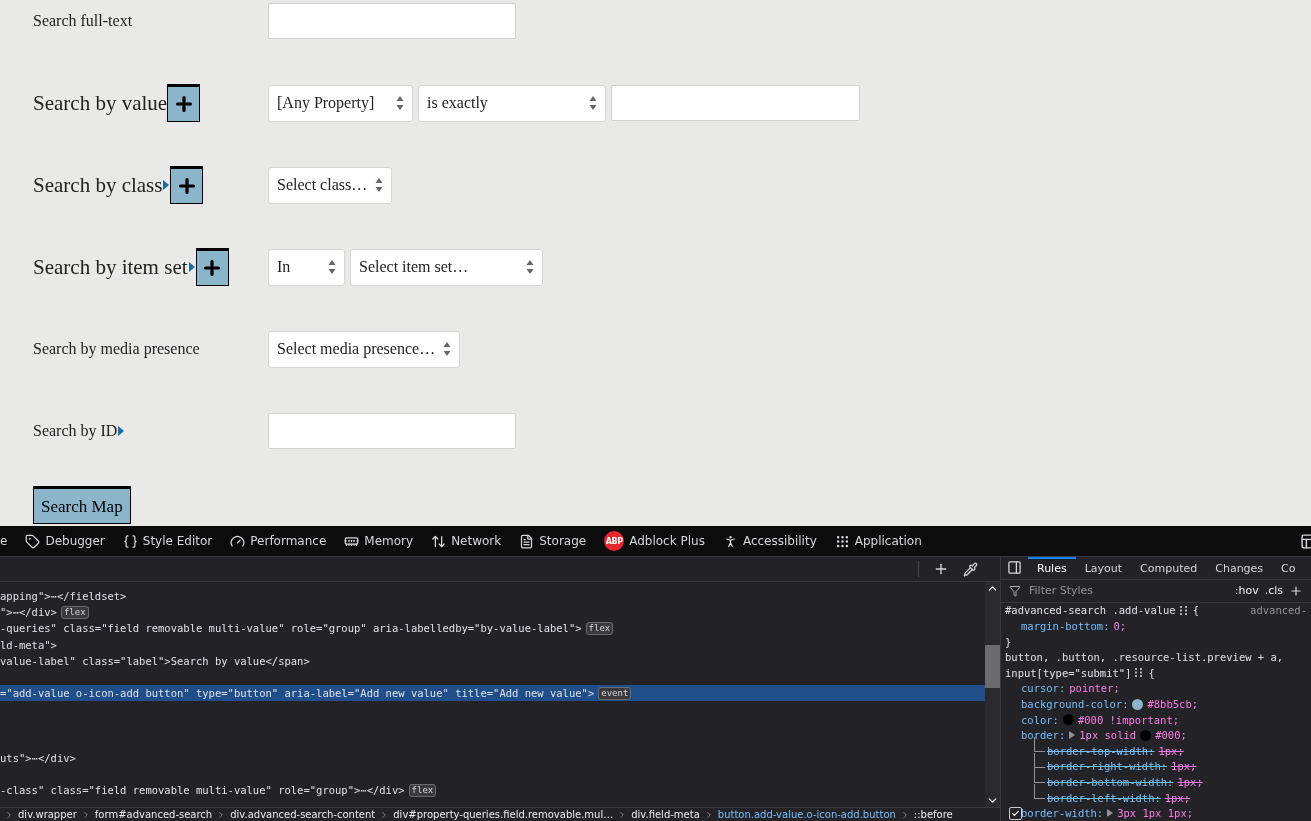 This screenshot has width=1311, height=821. What do you see at coordinates (614, 541) in the screenshot?
I see `stop-sign-icon: ABP` at bounding box center [614, 541].